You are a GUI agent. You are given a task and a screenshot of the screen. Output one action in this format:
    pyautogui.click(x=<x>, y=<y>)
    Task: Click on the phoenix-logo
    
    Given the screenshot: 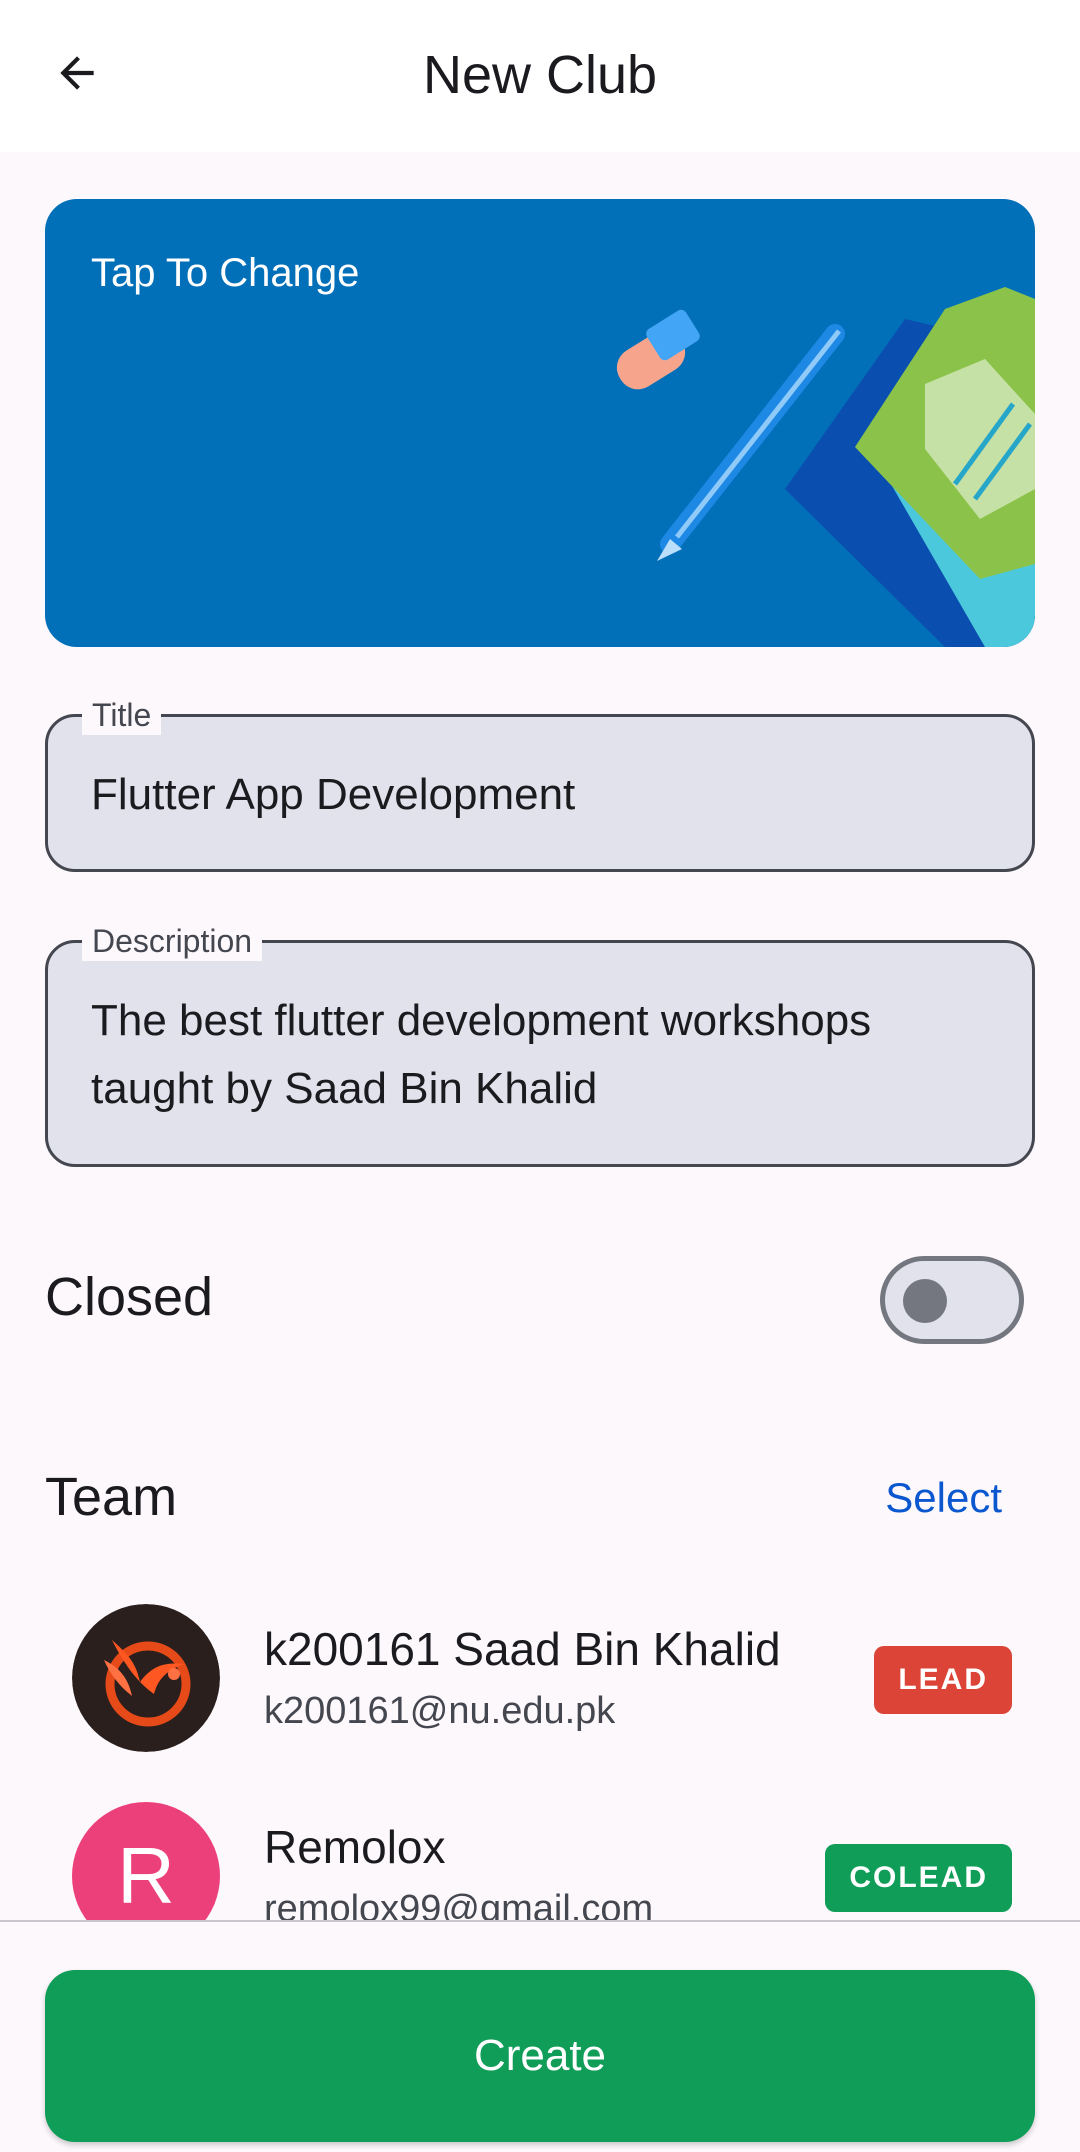 What is the action you would take?
    pyautogui.click(x=146, y=1678)
    